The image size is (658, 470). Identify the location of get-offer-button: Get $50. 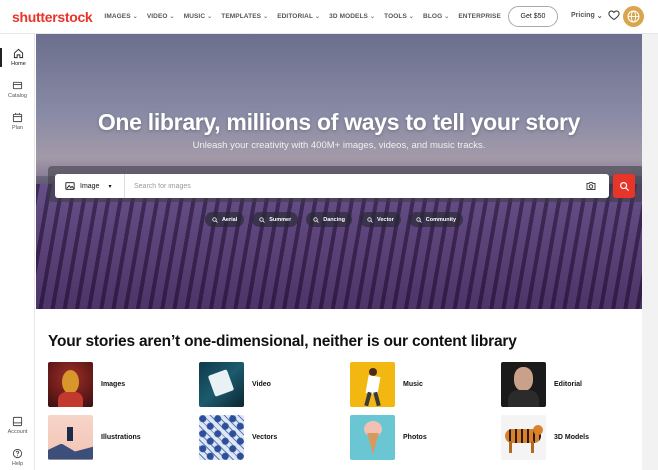
(533, 16).